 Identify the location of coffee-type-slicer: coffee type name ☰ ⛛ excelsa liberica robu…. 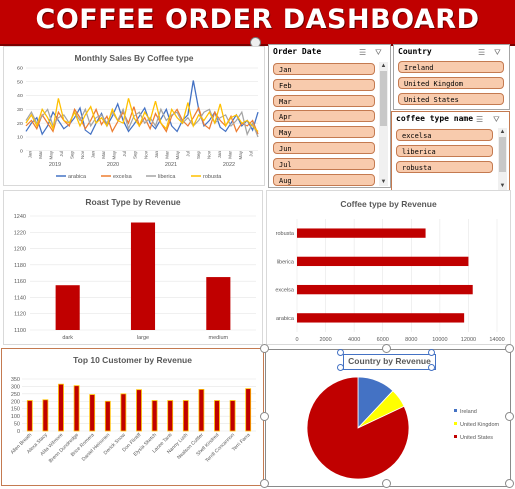
(450, 152).